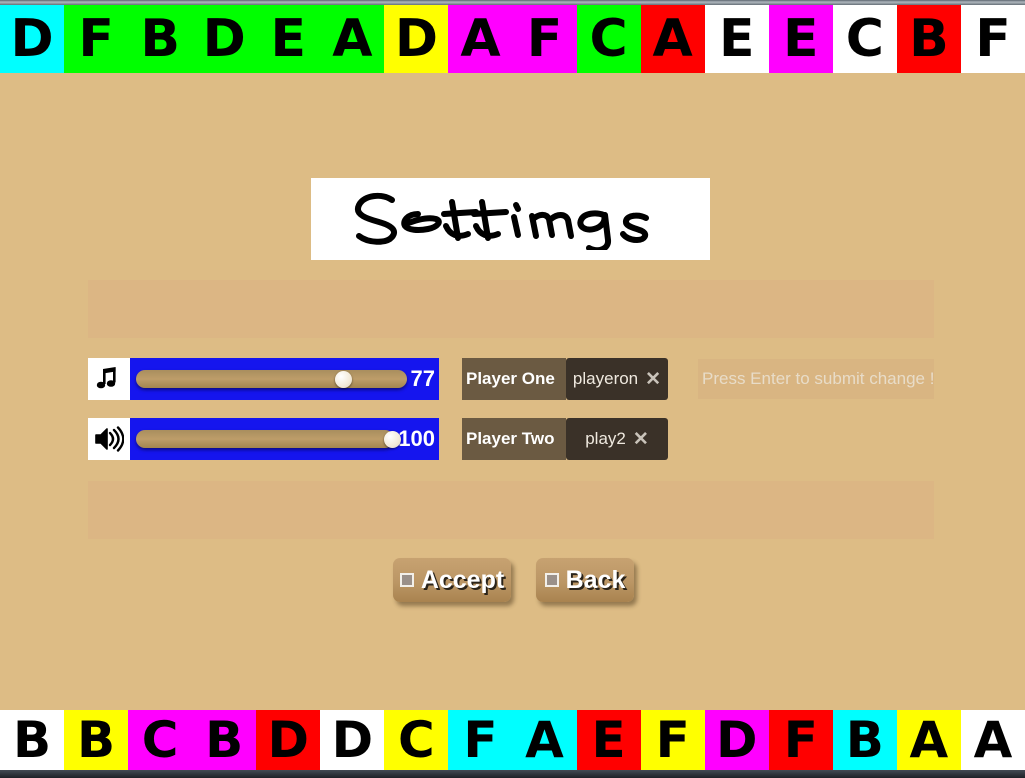  I want to click on accept-button-label: Accept, so click(462, 579).